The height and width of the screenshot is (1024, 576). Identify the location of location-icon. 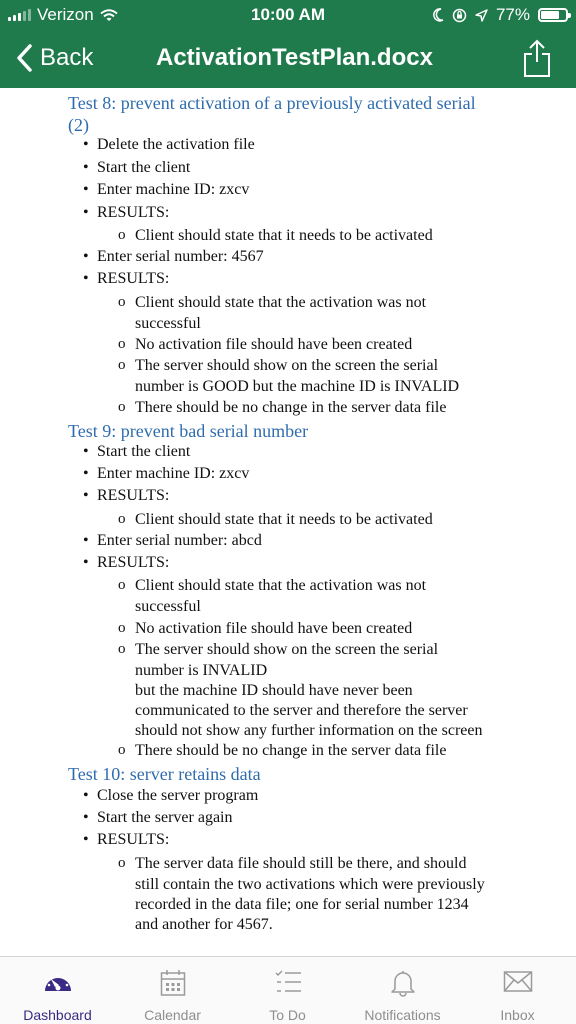
(481, 15).